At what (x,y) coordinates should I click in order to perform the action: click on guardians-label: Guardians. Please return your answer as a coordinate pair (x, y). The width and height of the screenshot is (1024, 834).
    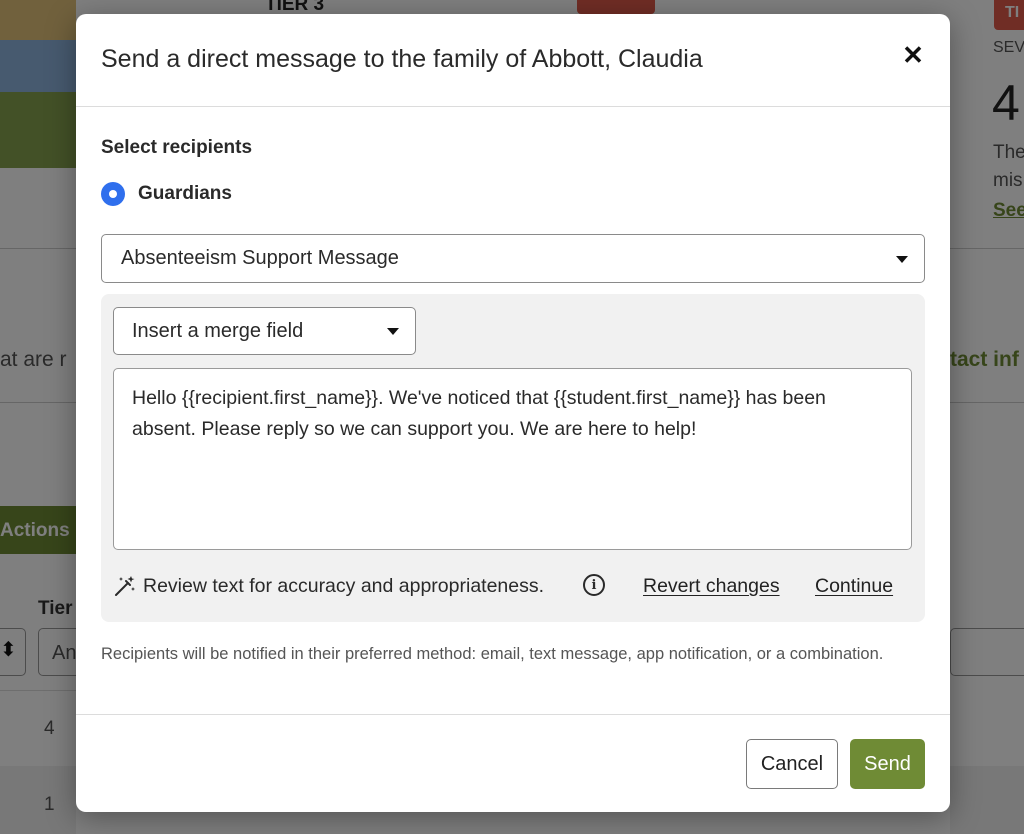
    Looking at the image, I should click on (185, 193).